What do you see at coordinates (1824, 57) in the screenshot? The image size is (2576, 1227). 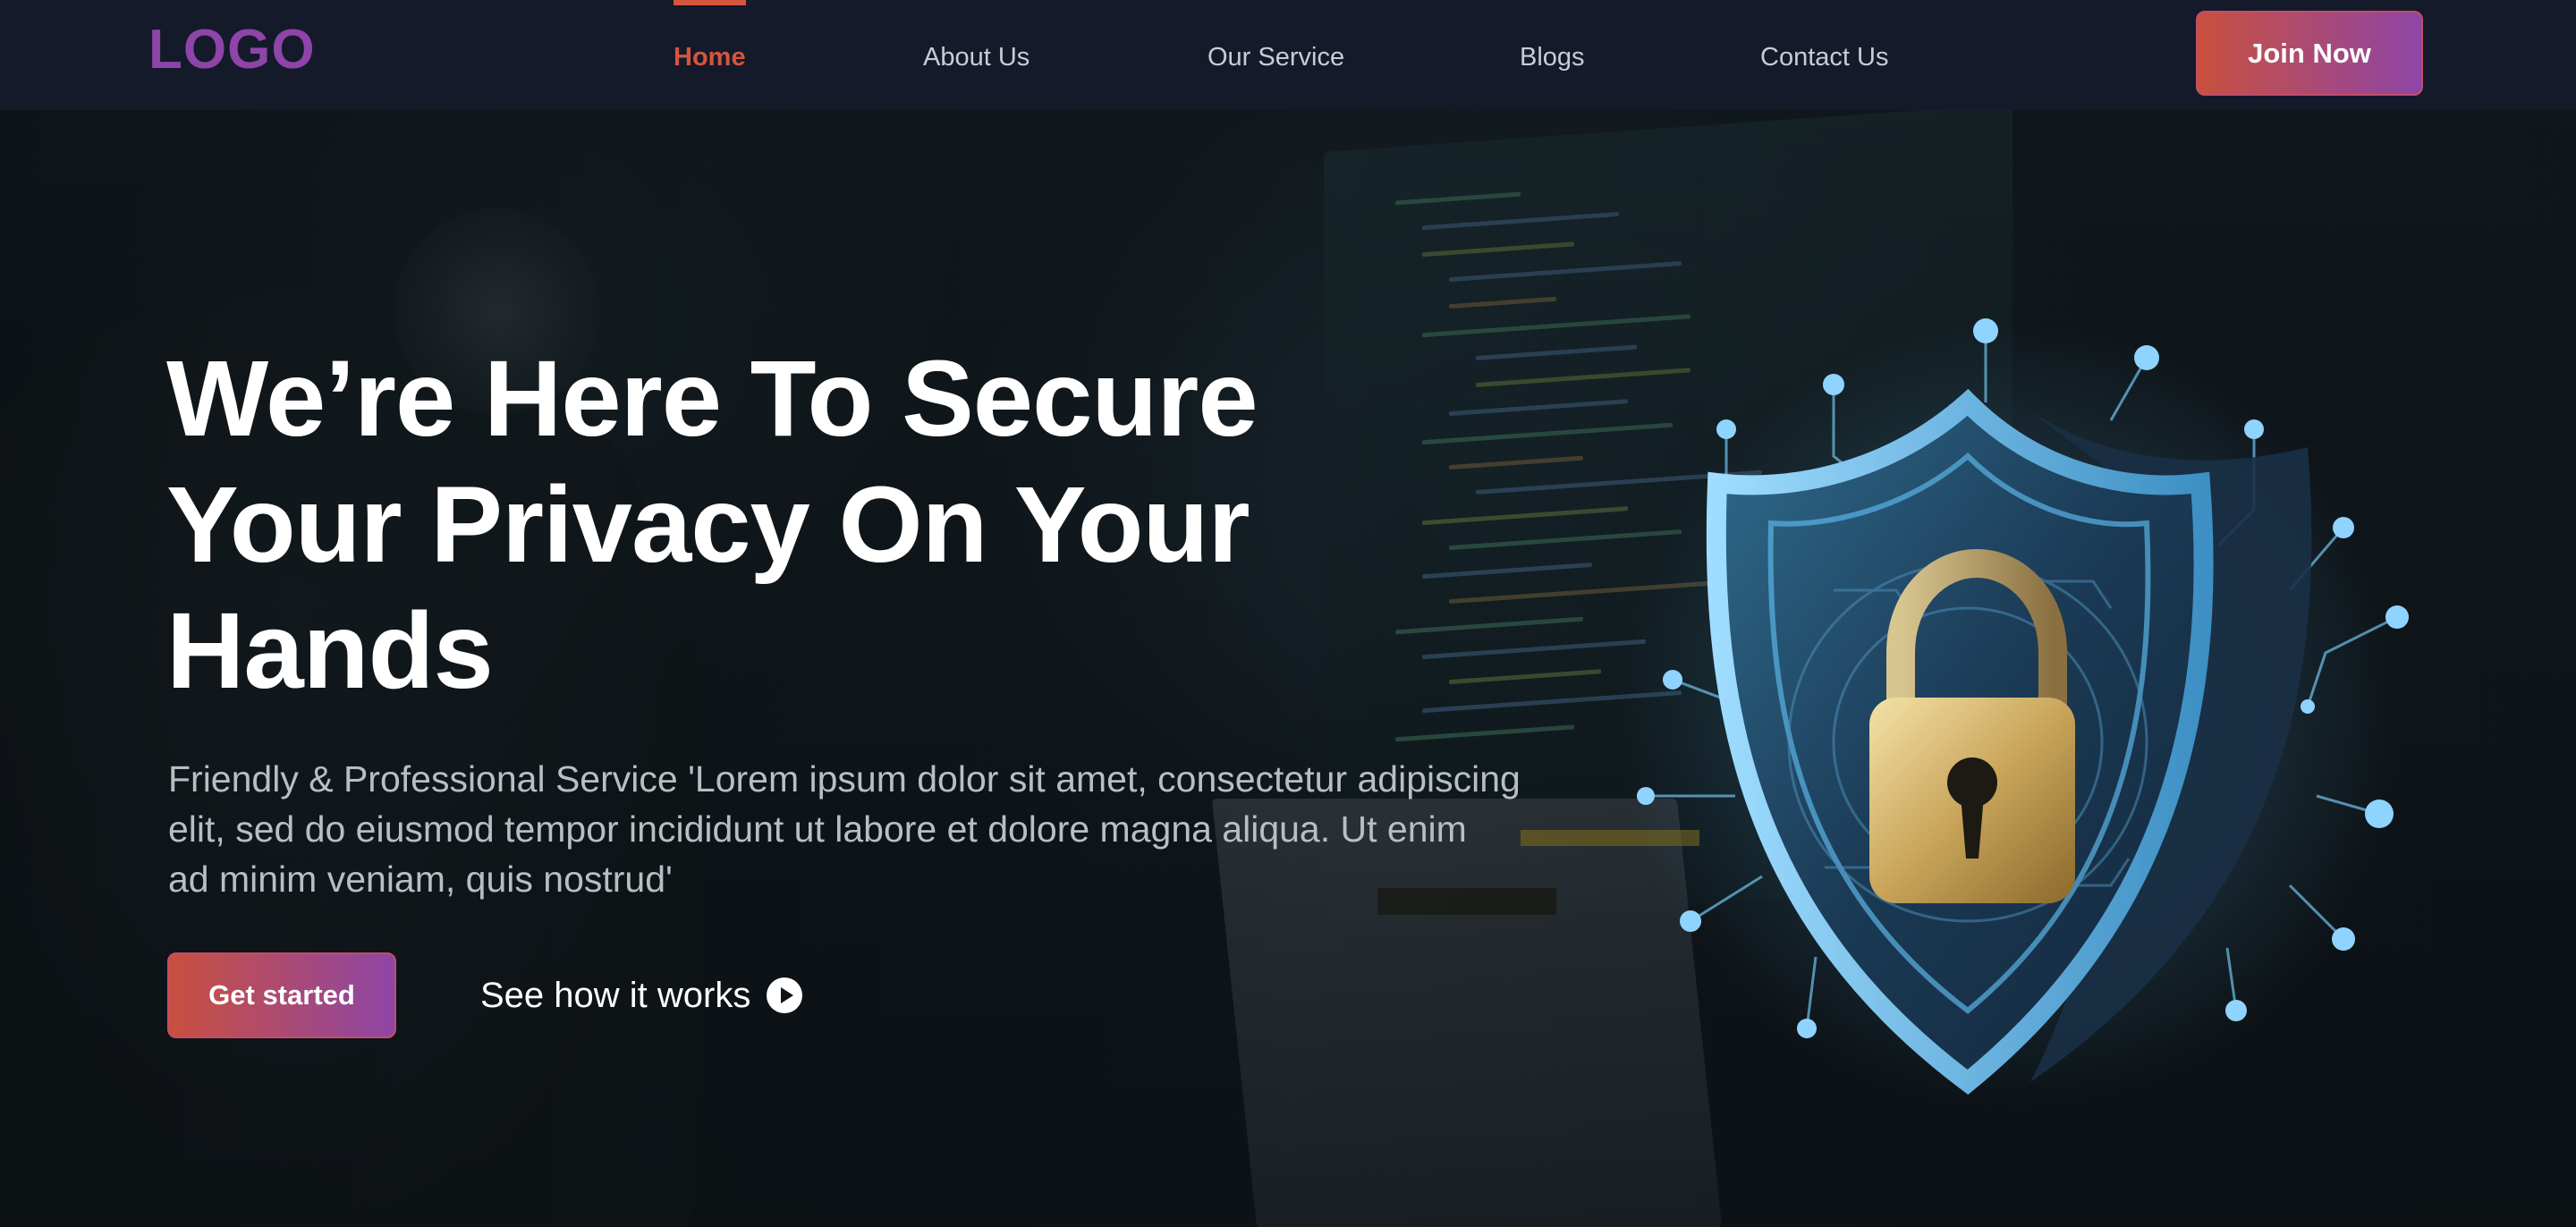 I see `nav-contact-us: Contact Us` at bounding box center [1824, 57].